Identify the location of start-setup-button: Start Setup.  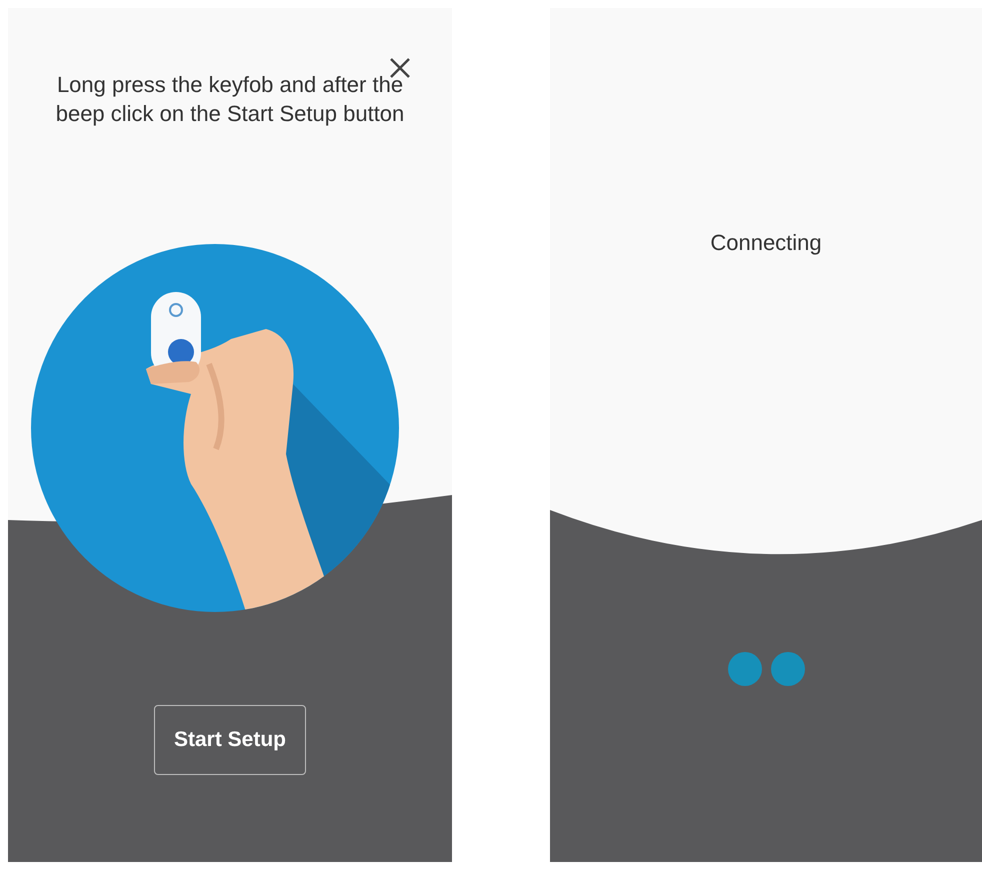
(230, 740).